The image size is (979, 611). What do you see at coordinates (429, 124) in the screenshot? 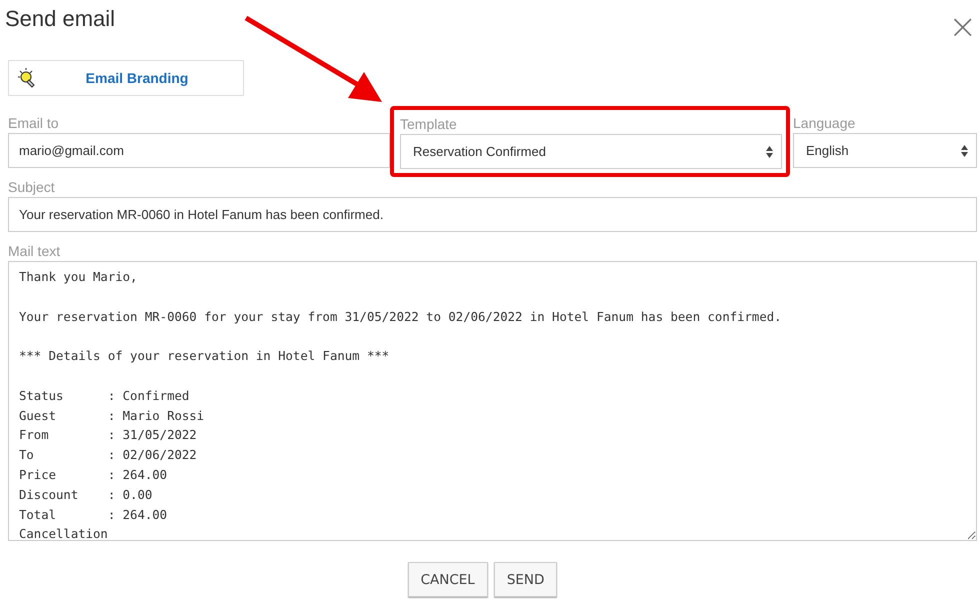
I see `field-label: Template` at bounding box center [429, 124].